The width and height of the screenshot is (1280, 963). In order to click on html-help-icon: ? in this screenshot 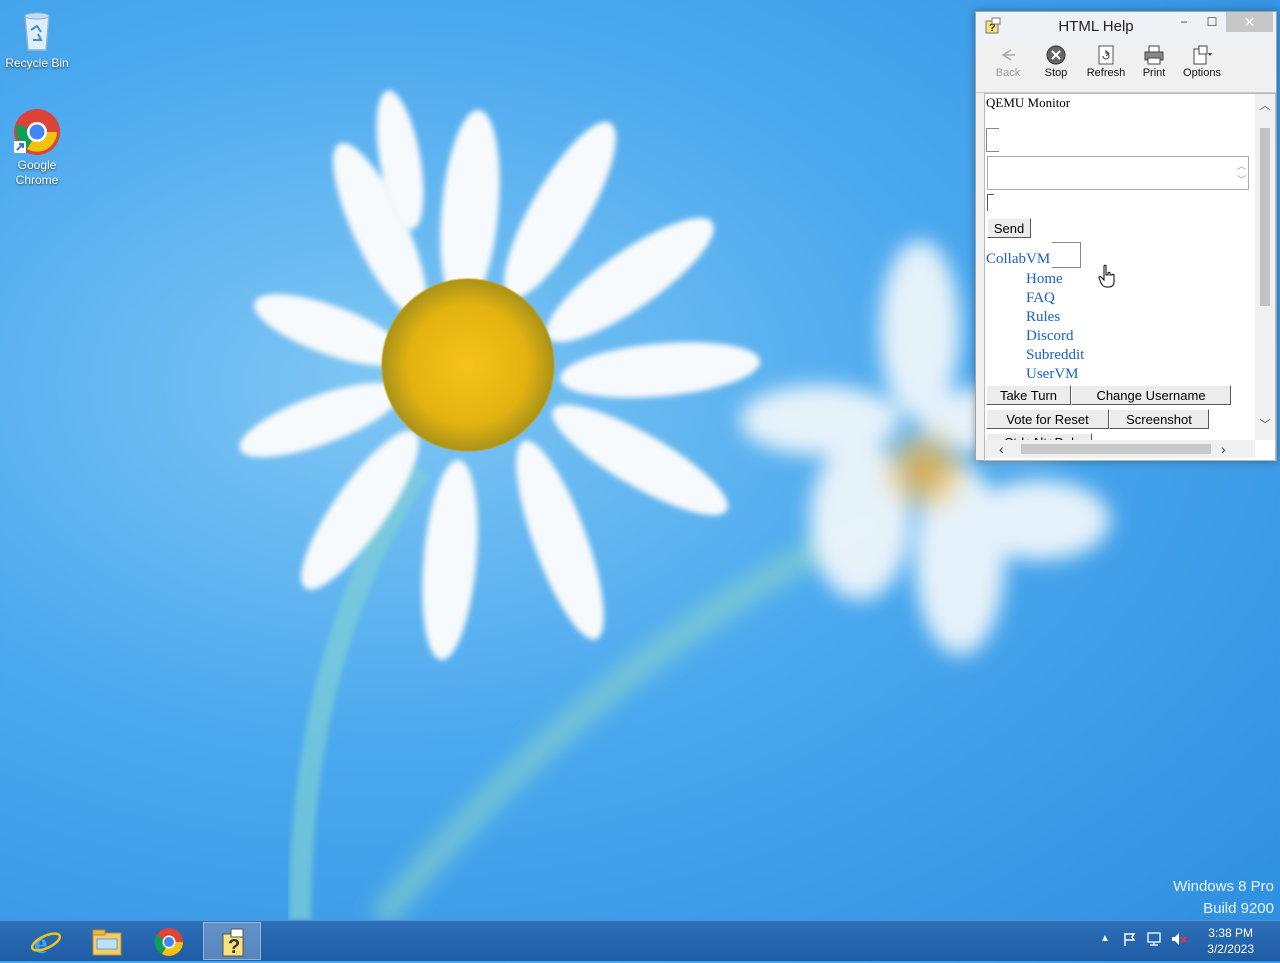, I will do `click(233, 943)`.